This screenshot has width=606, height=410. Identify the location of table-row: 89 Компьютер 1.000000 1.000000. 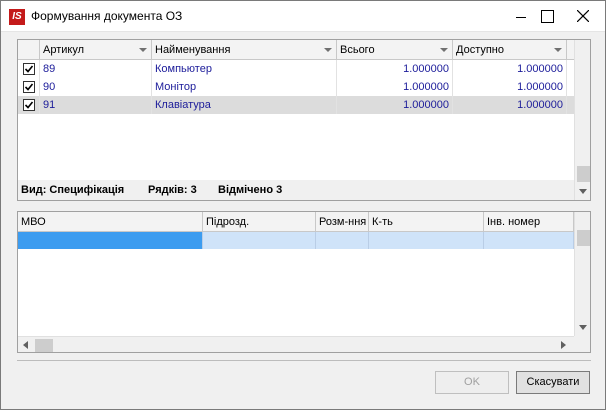
(296, 69).